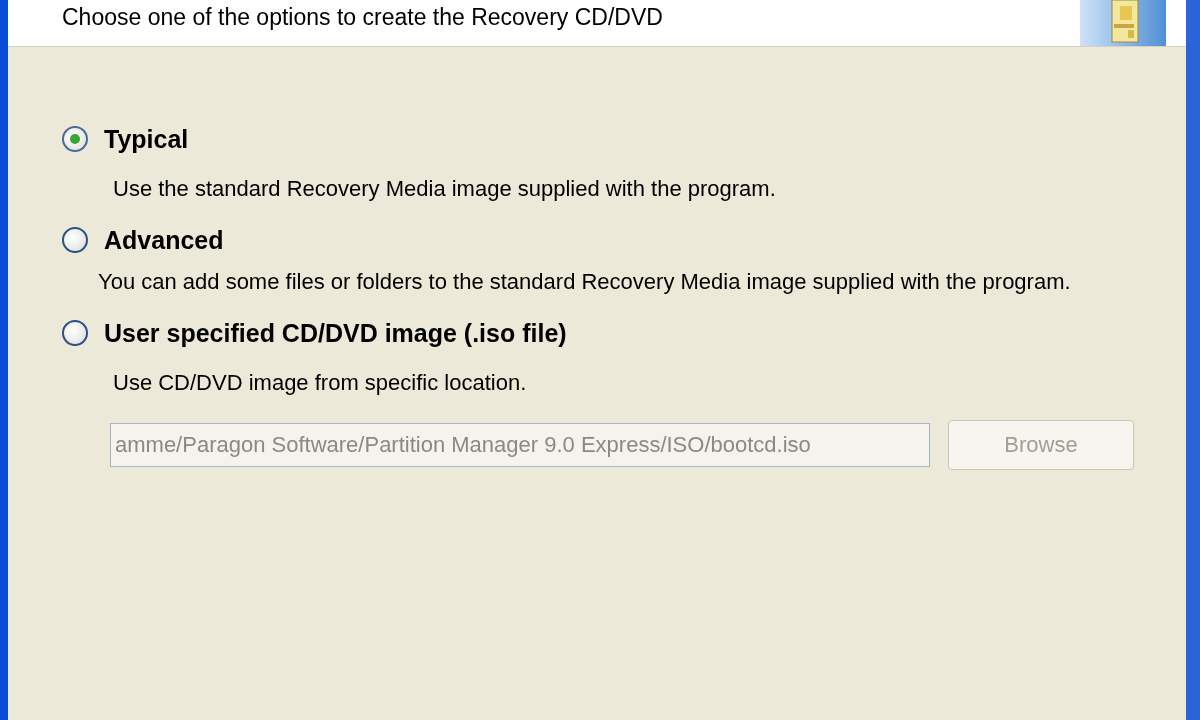 This screenshot has width=1200, height=720. I want to click on radio-option: Advanced, so click(143, 240).